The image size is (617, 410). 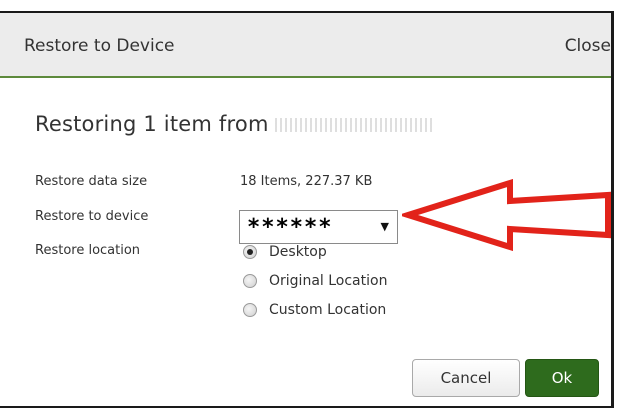 I want to click on restore-device-select: ****** ▼, so click(x=318, y=227).